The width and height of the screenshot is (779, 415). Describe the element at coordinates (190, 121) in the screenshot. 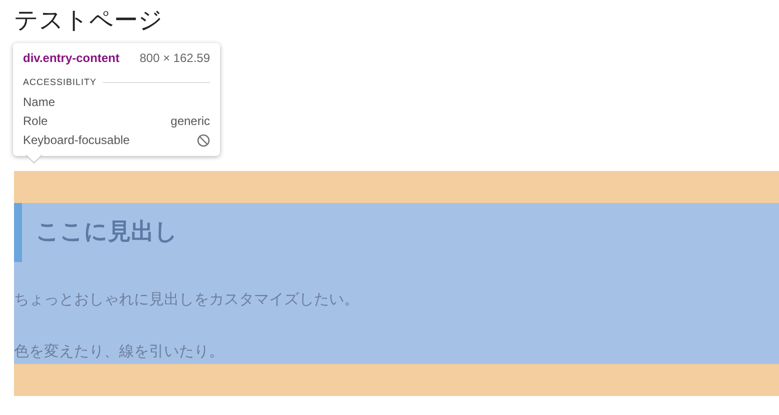

I see `property-value: generic` at that location.